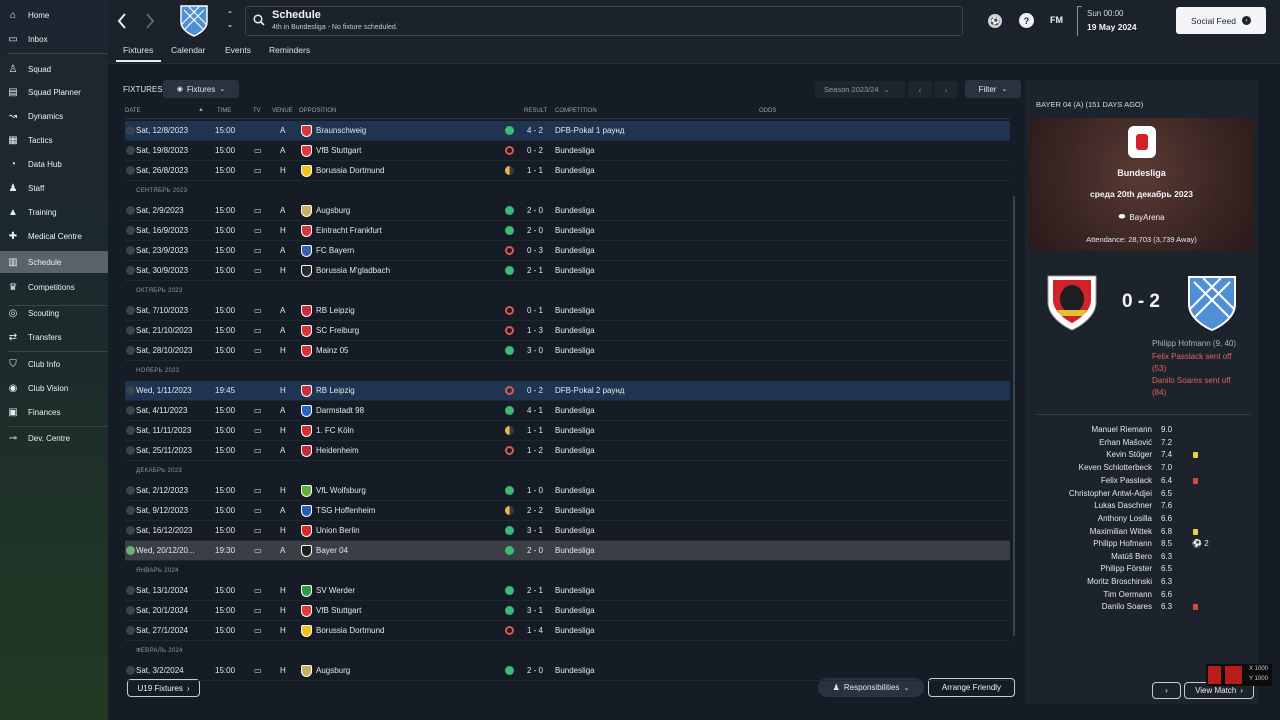  I want to click on sidebar-item-data-hub: ◔ Data Hub, so click(54, 164).